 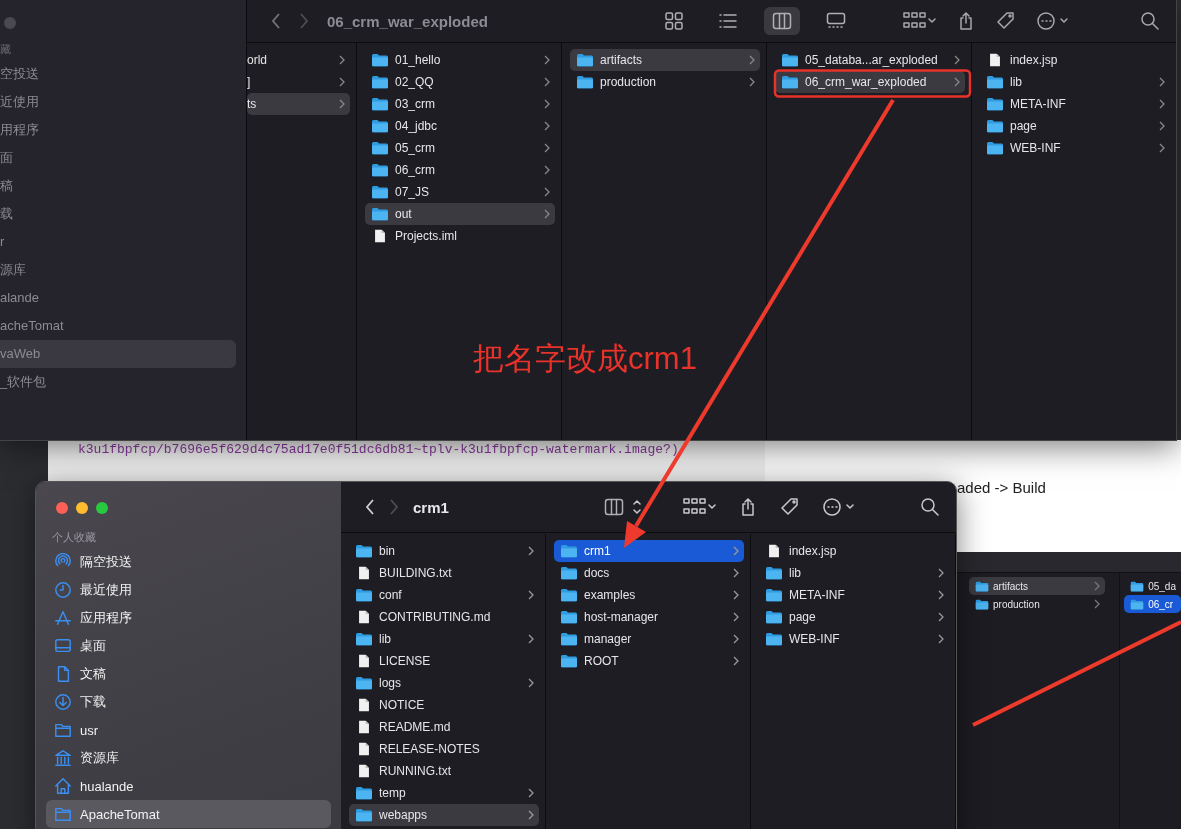 What do you see at coordinates (460, 126) in the screenshot?
I see `folder-item: 04_jdbc` at bounding box center [460, 126].